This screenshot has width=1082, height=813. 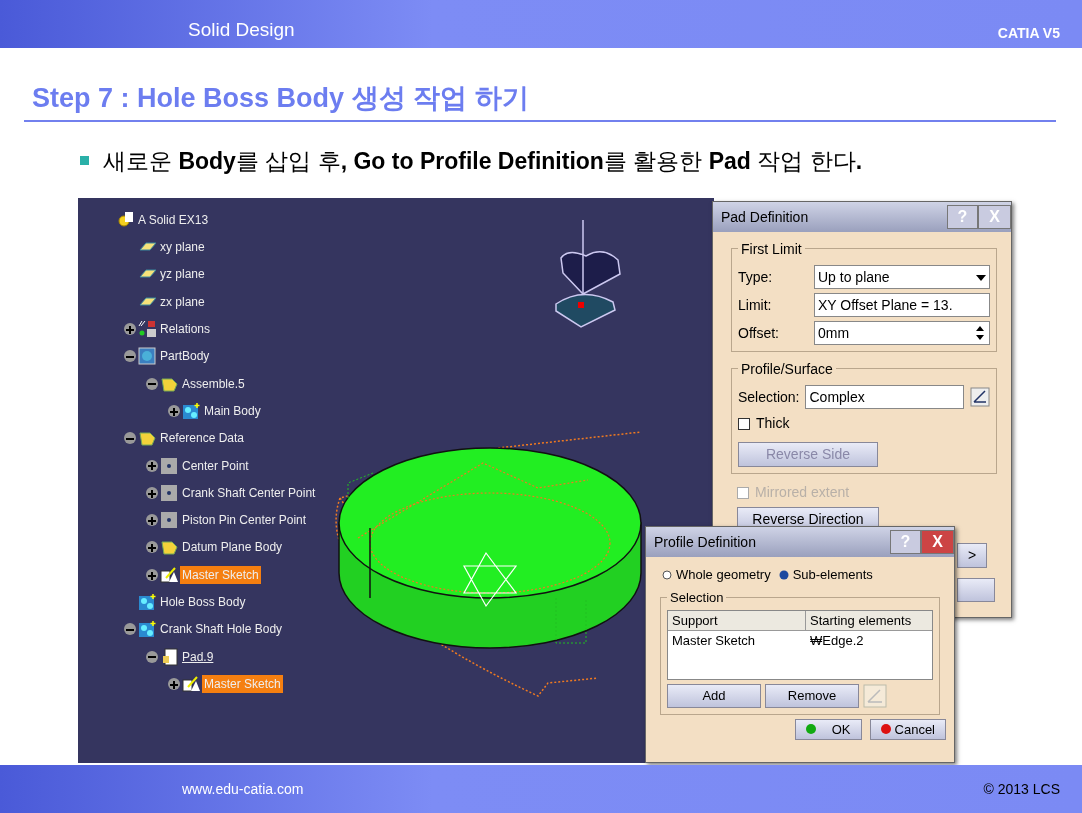 What do you see at coordinates (716, 575) in the screenshot?
I see `radio-option: Whole geometry` at bounding box center [716, 575].